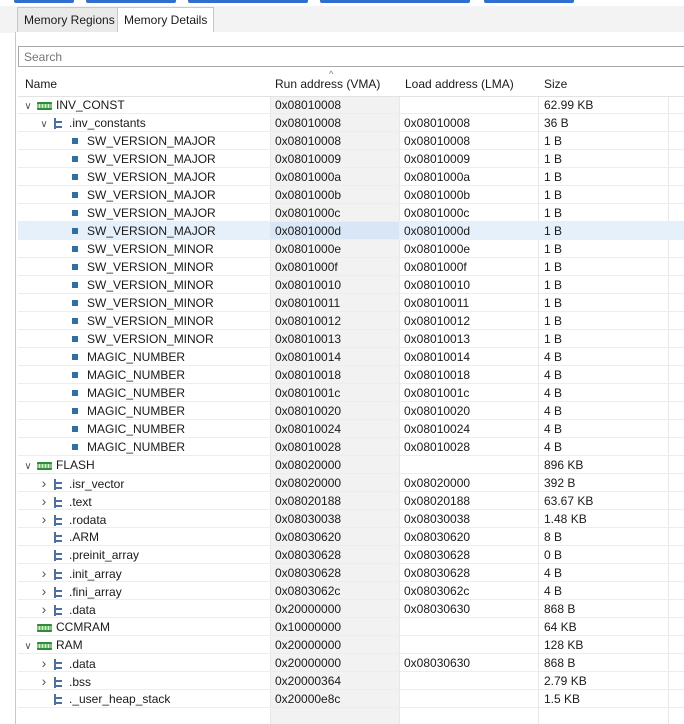 Image resolution: width=684 pixels, height=724 pixels. Describe the element at coordinates (351, 537) in the screenshot. I see `tree-row-section: .ARM 0x08030620 0x08030620 8 B` at that location.